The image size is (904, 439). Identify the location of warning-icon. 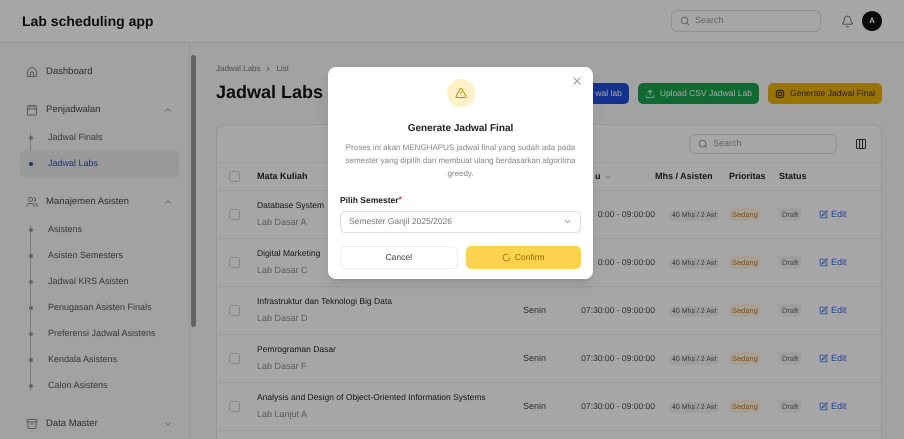
(460, 93).